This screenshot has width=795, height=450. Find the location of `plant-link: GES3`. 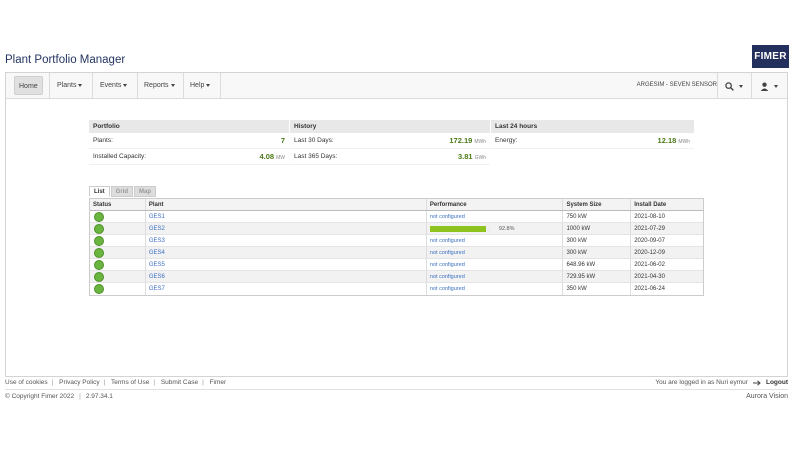

plant-link: GES3 is located at coordinates (157, 241).